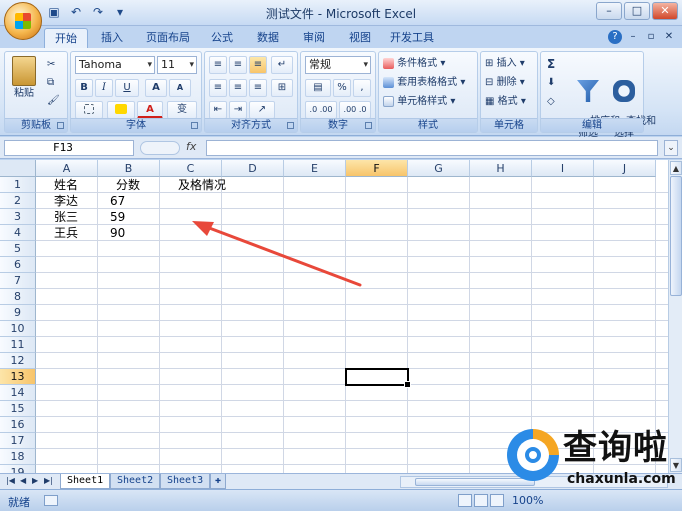 This screenshot has height=511, width=682. What do you see at coordinates (51, 500) in the screenshot?
I see `macro-record-icon` at bounding box center [51, 500].